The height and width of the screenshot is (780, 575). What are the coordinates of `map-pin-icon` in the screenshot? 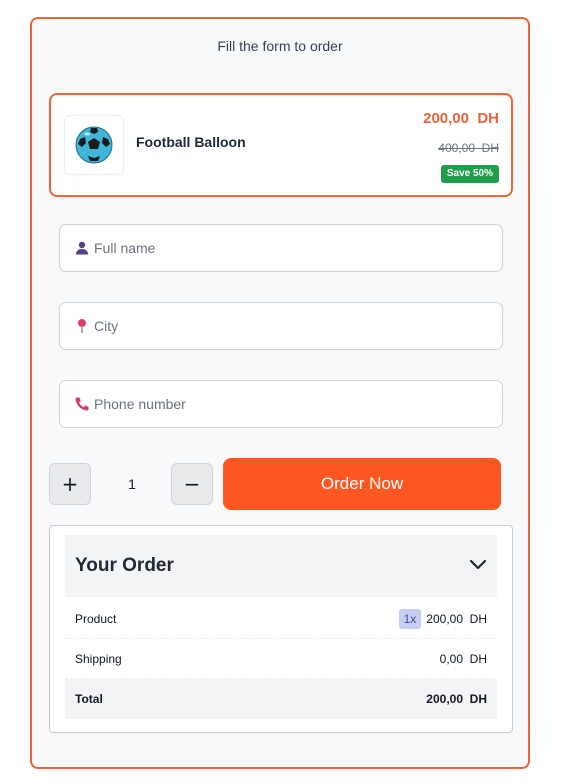 It's located at (82, 326).